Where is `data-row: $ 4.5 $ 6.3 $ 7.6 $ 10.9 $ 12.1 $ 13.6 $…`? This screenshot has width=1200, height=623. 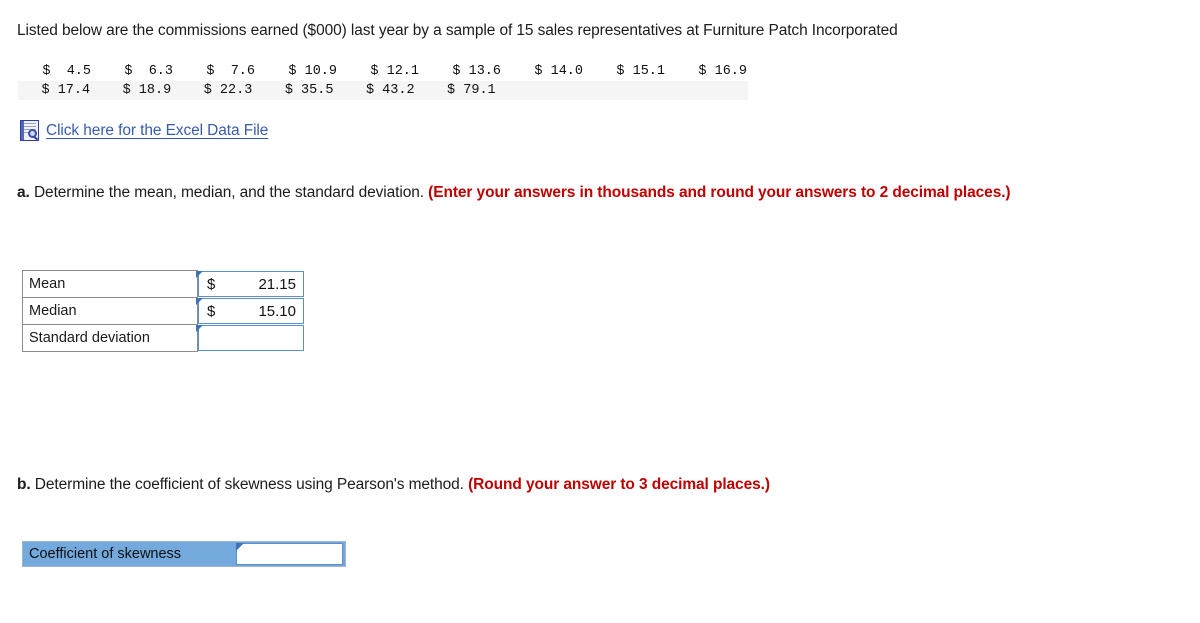 data-row: $ 4.5 $ 6.3 $ 7.6 $ 10.9 $ 12.1 $ 13.6 $… is located at coordinates (387, 71).